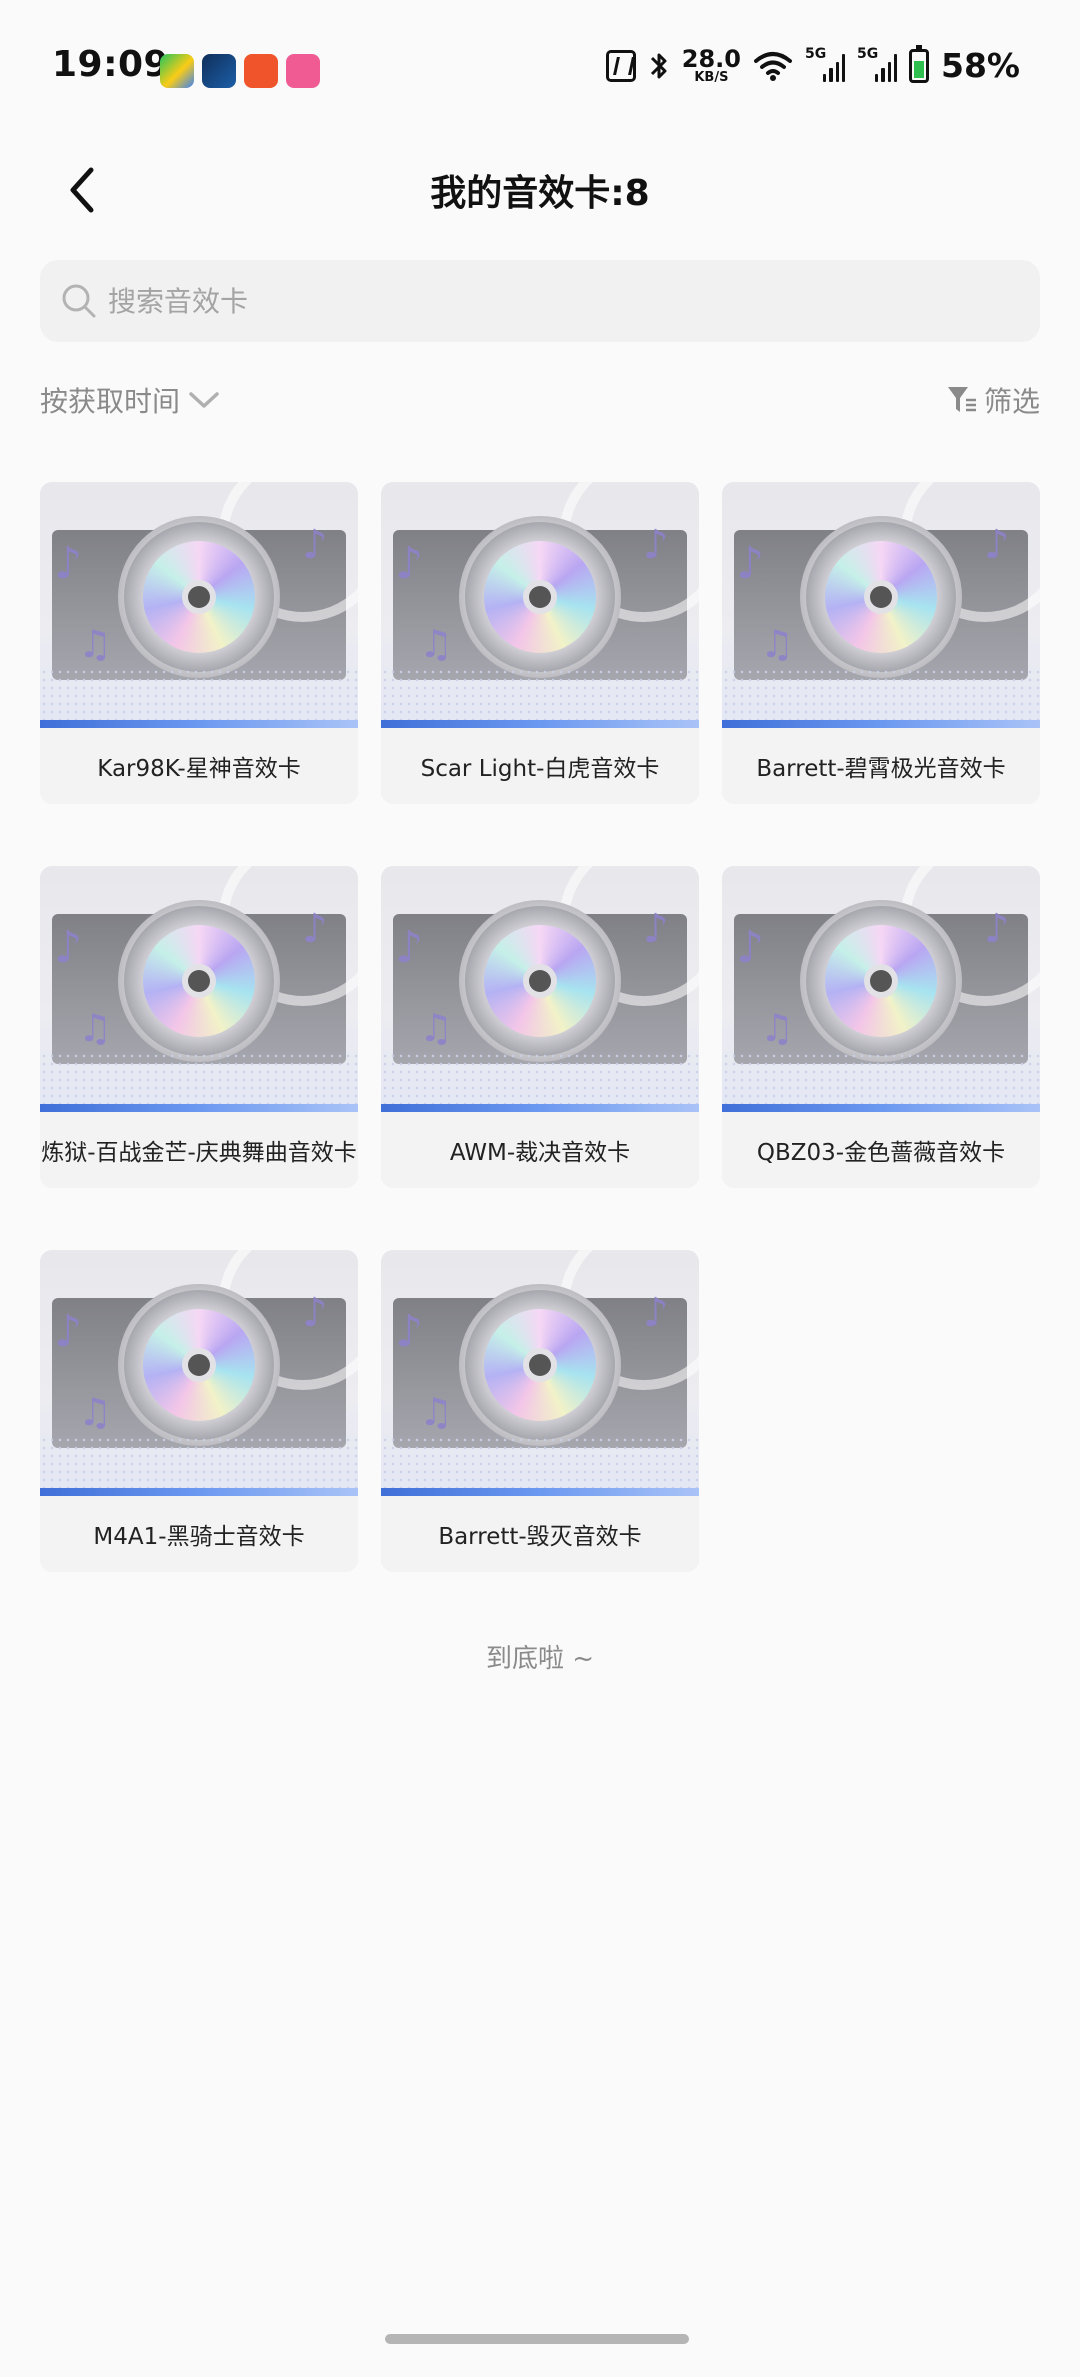  Describe the element at coordinates (219, 71) in the screenshot. I see `game-app-icon` at that location.